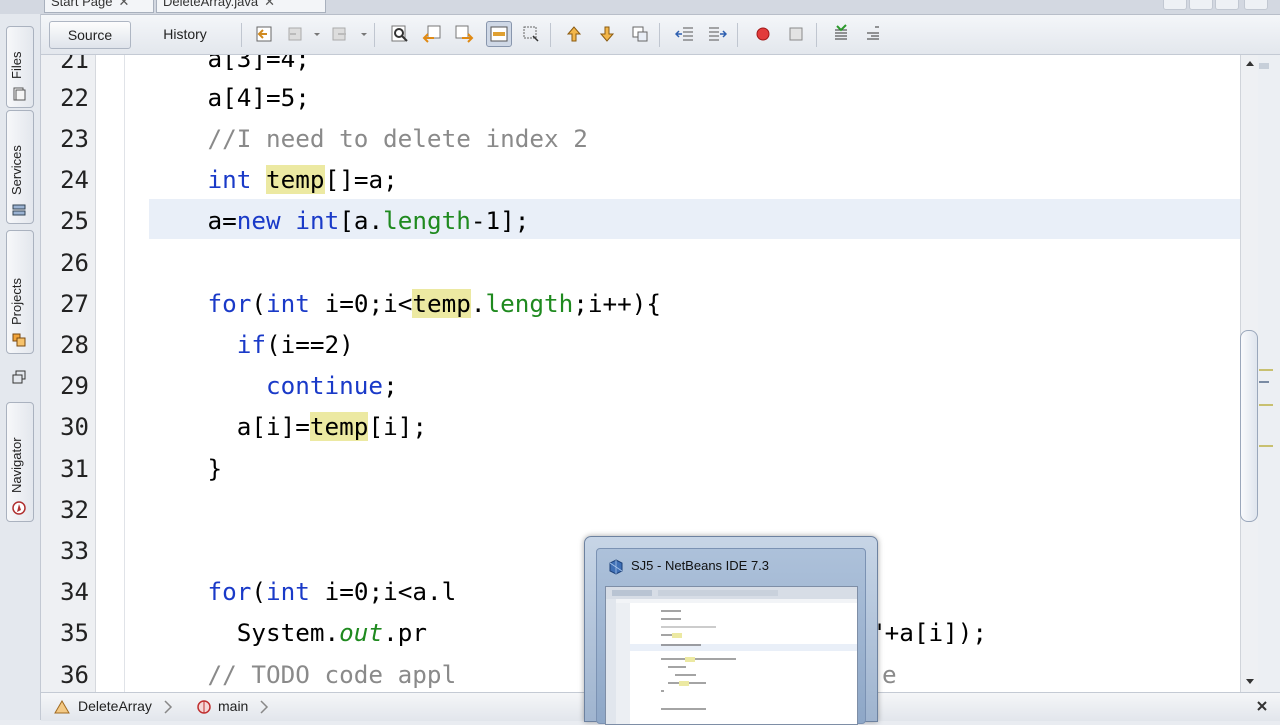  What do you see at coordinates (796, 34) in the screenshot?
I see `stop-macro-recording-icon` at bounding box center [796, 34].